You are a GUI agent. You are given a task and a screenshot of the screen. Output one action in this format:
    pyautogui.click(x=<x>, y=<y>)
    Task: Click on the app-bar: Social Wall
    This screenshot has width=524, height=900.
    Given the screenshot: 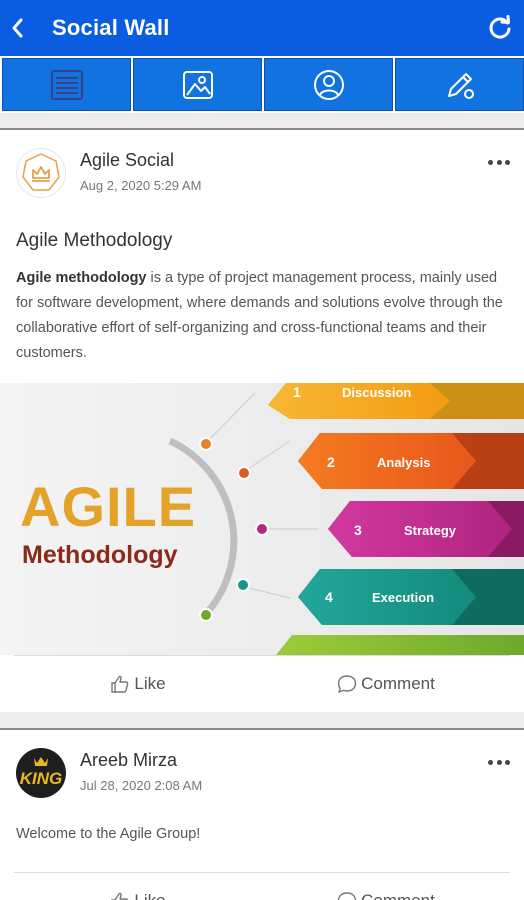 What is the action you would take?
    pyautogui.click(x=262, y=28)
    